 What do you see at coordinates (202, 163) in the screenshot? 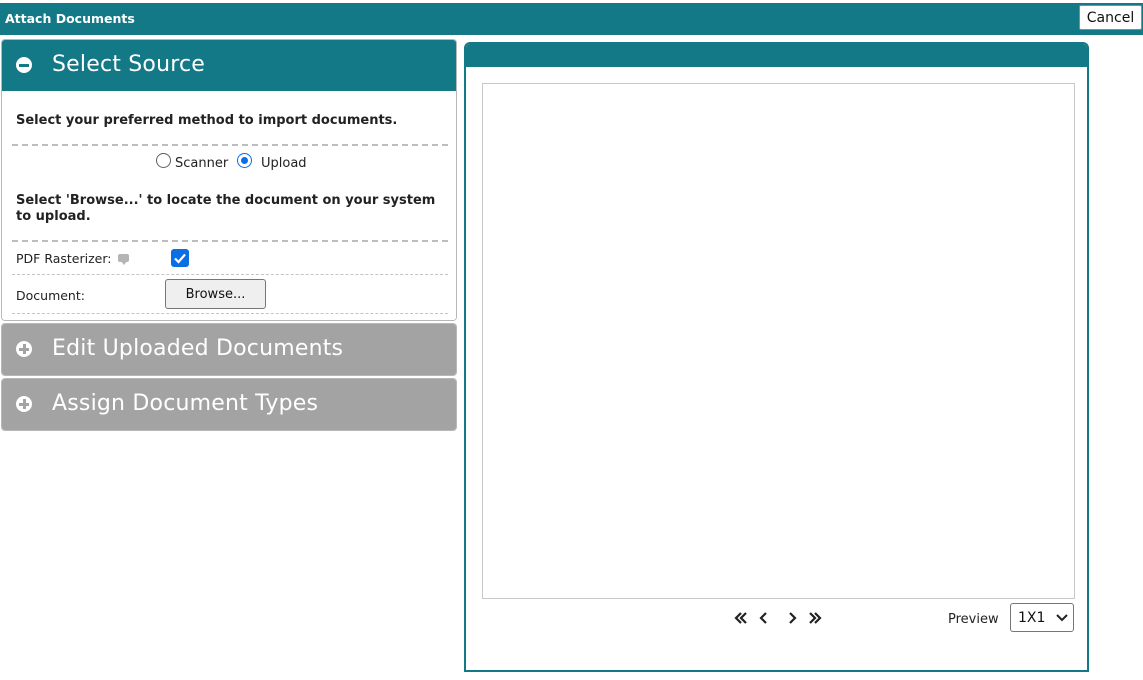
I see `scanner-radio-label: Scanner` at bounding box center [202, 163].